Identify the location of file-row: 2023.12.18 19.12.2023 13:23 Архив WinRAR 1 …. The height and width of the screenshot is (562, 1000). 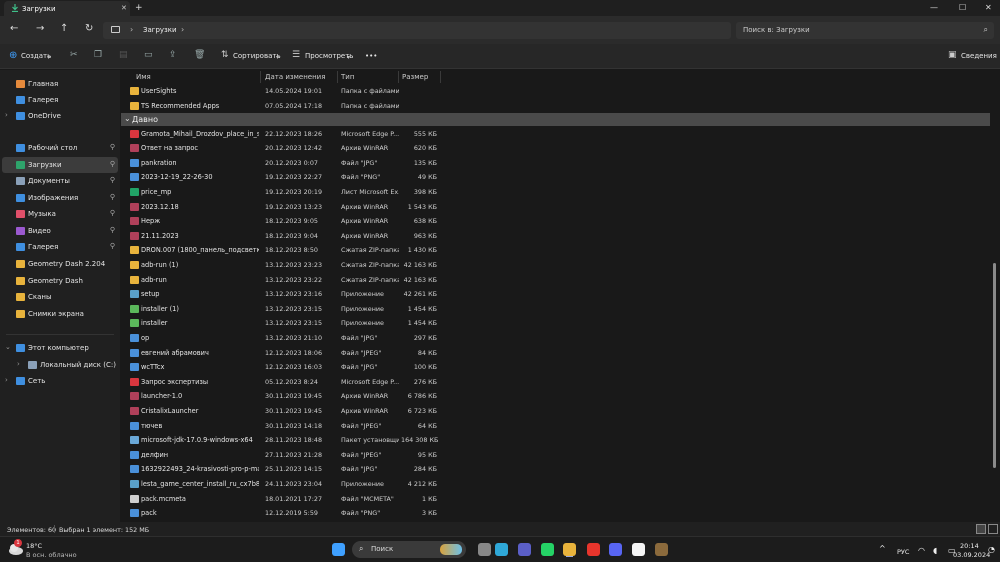
(280, 207).